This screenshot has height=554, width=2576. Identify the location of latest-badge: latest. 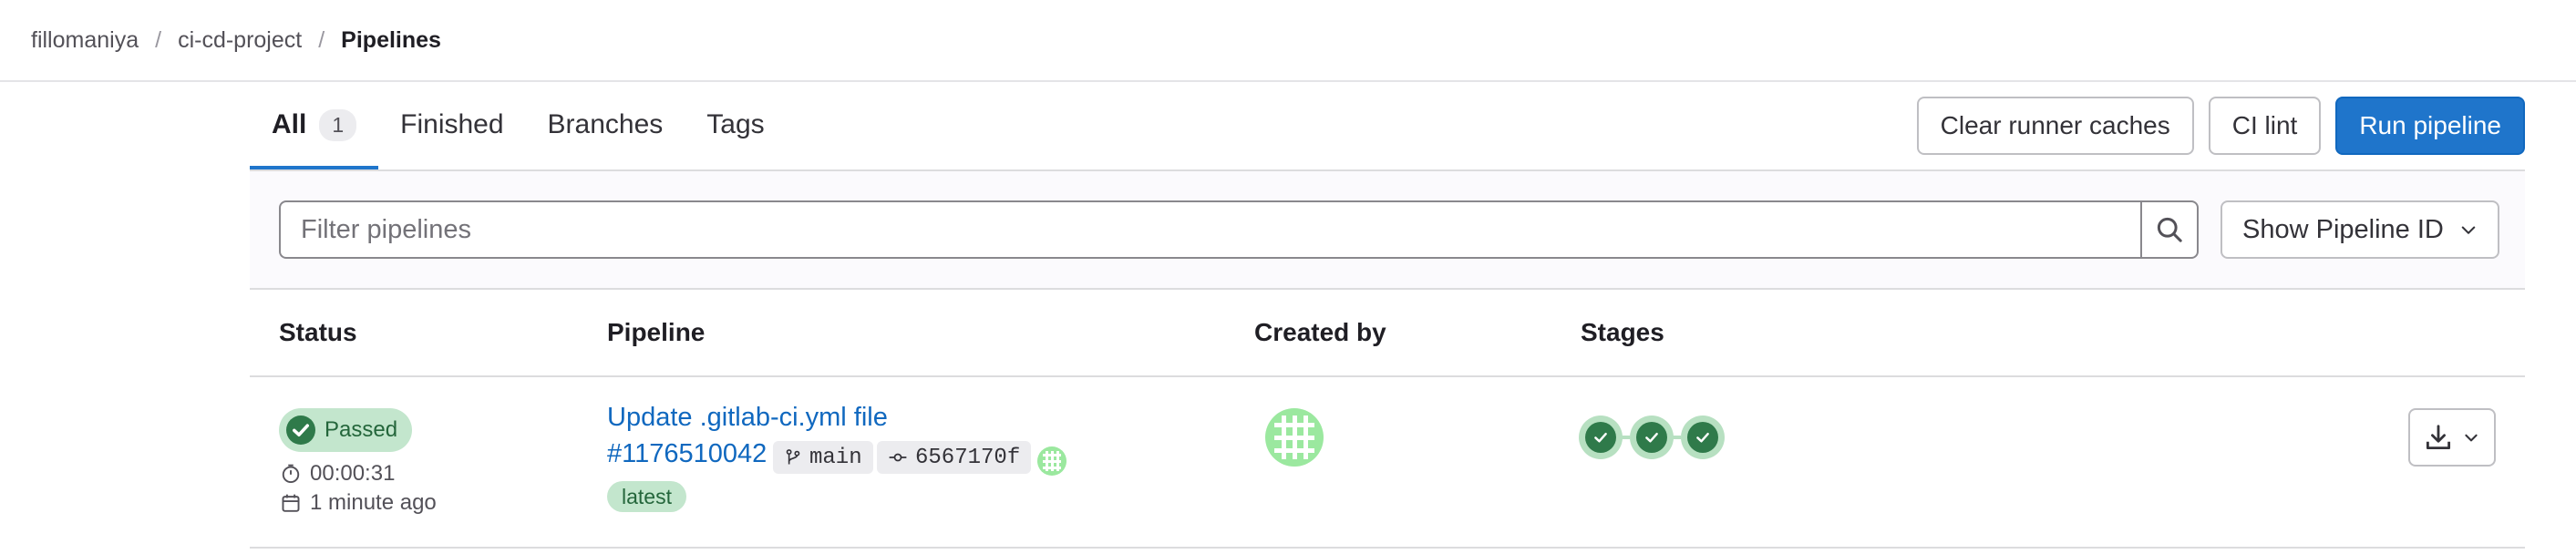
(646, 496).